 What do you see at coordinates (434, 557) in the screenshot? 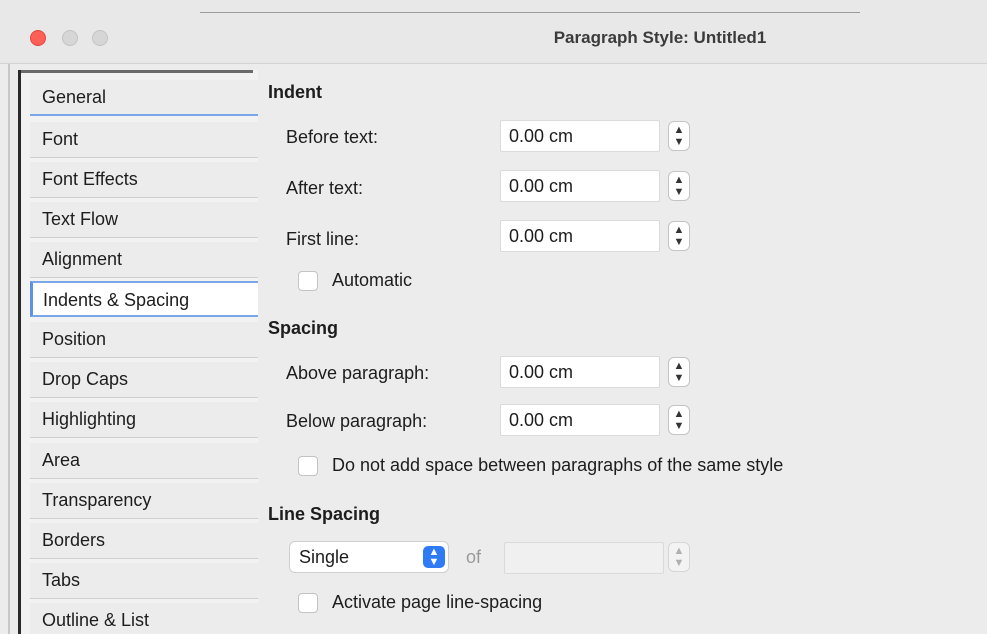
I see `chevron-updown-icon: ▲ ▼` at bounding box center [434, 557].